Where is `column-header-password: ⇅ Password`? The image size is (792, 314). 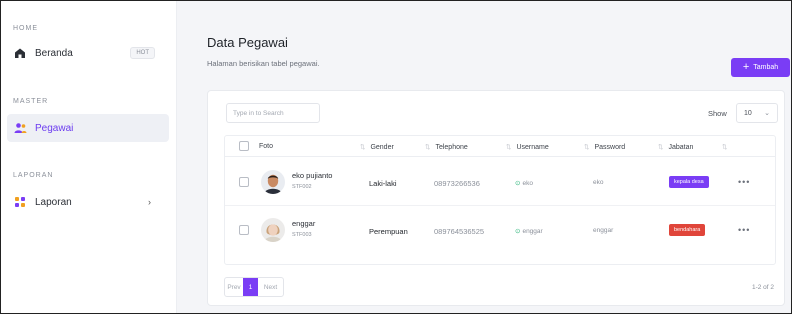
column-header-password: ⇅ Password is located at coordinates (604, 147).